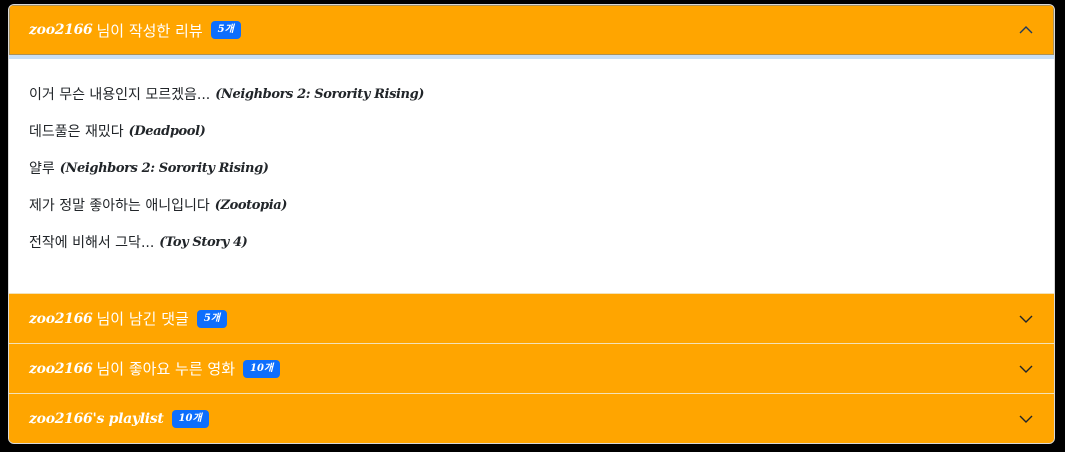 The image size is (1065, 452). Describe the element at coordinates (531, 32) in the screenshot. I see `accordion-header-reviews: zoo2166 님이 작성한 리뷰 5개` at that location.